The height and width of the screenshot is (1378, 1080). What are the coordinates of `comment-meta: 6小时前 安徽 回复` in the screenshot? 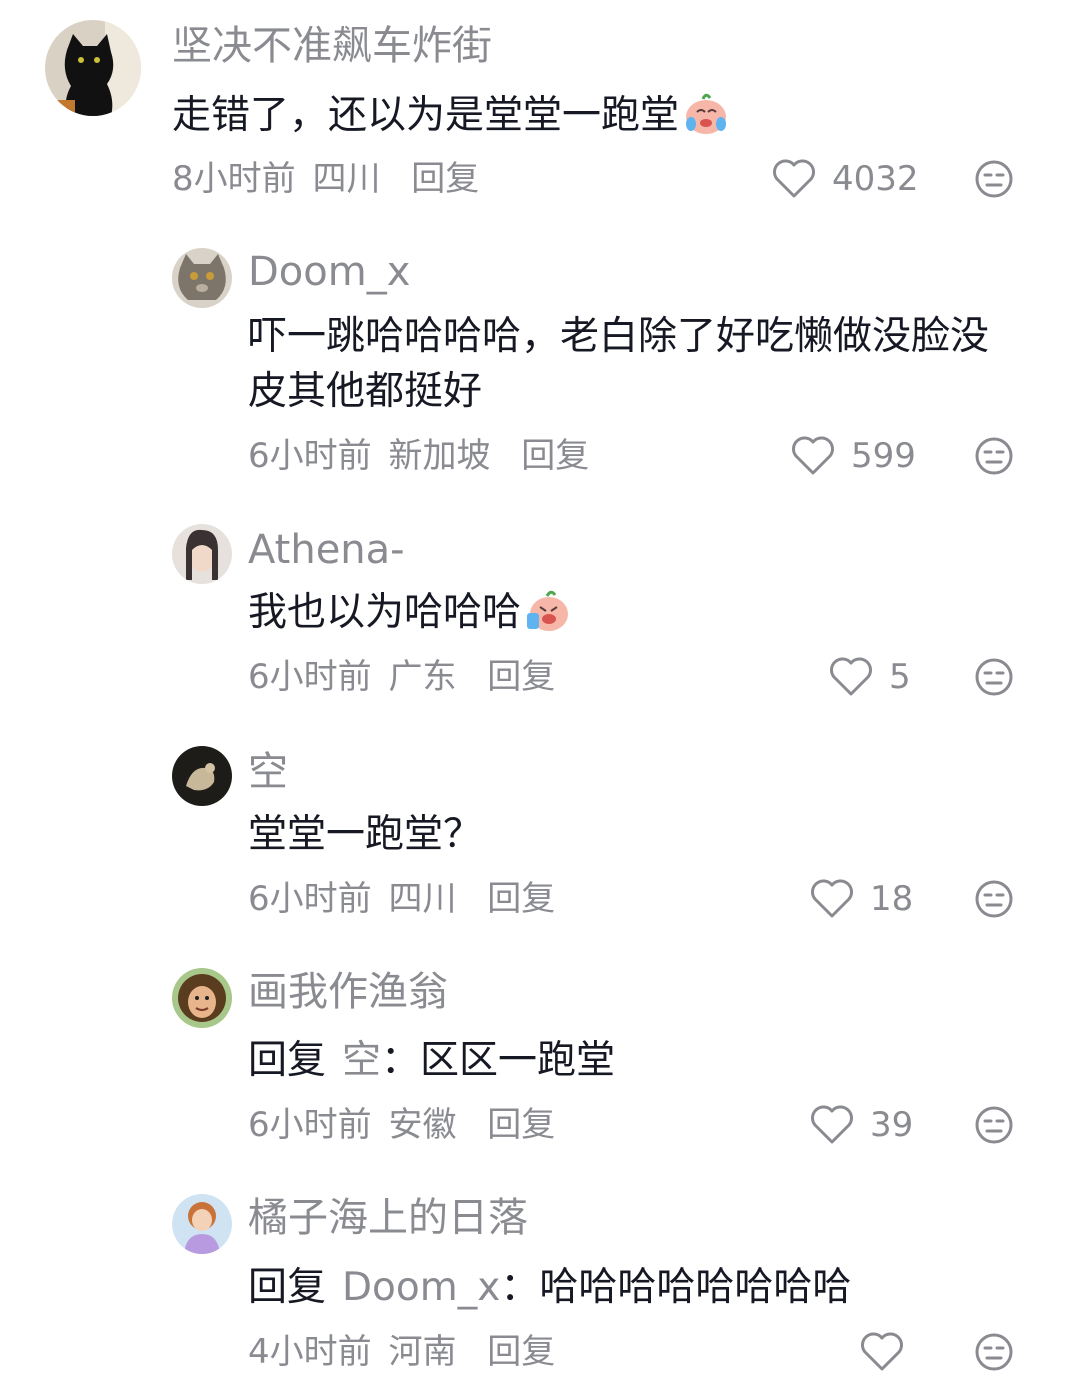 It's located at (404, 1125).